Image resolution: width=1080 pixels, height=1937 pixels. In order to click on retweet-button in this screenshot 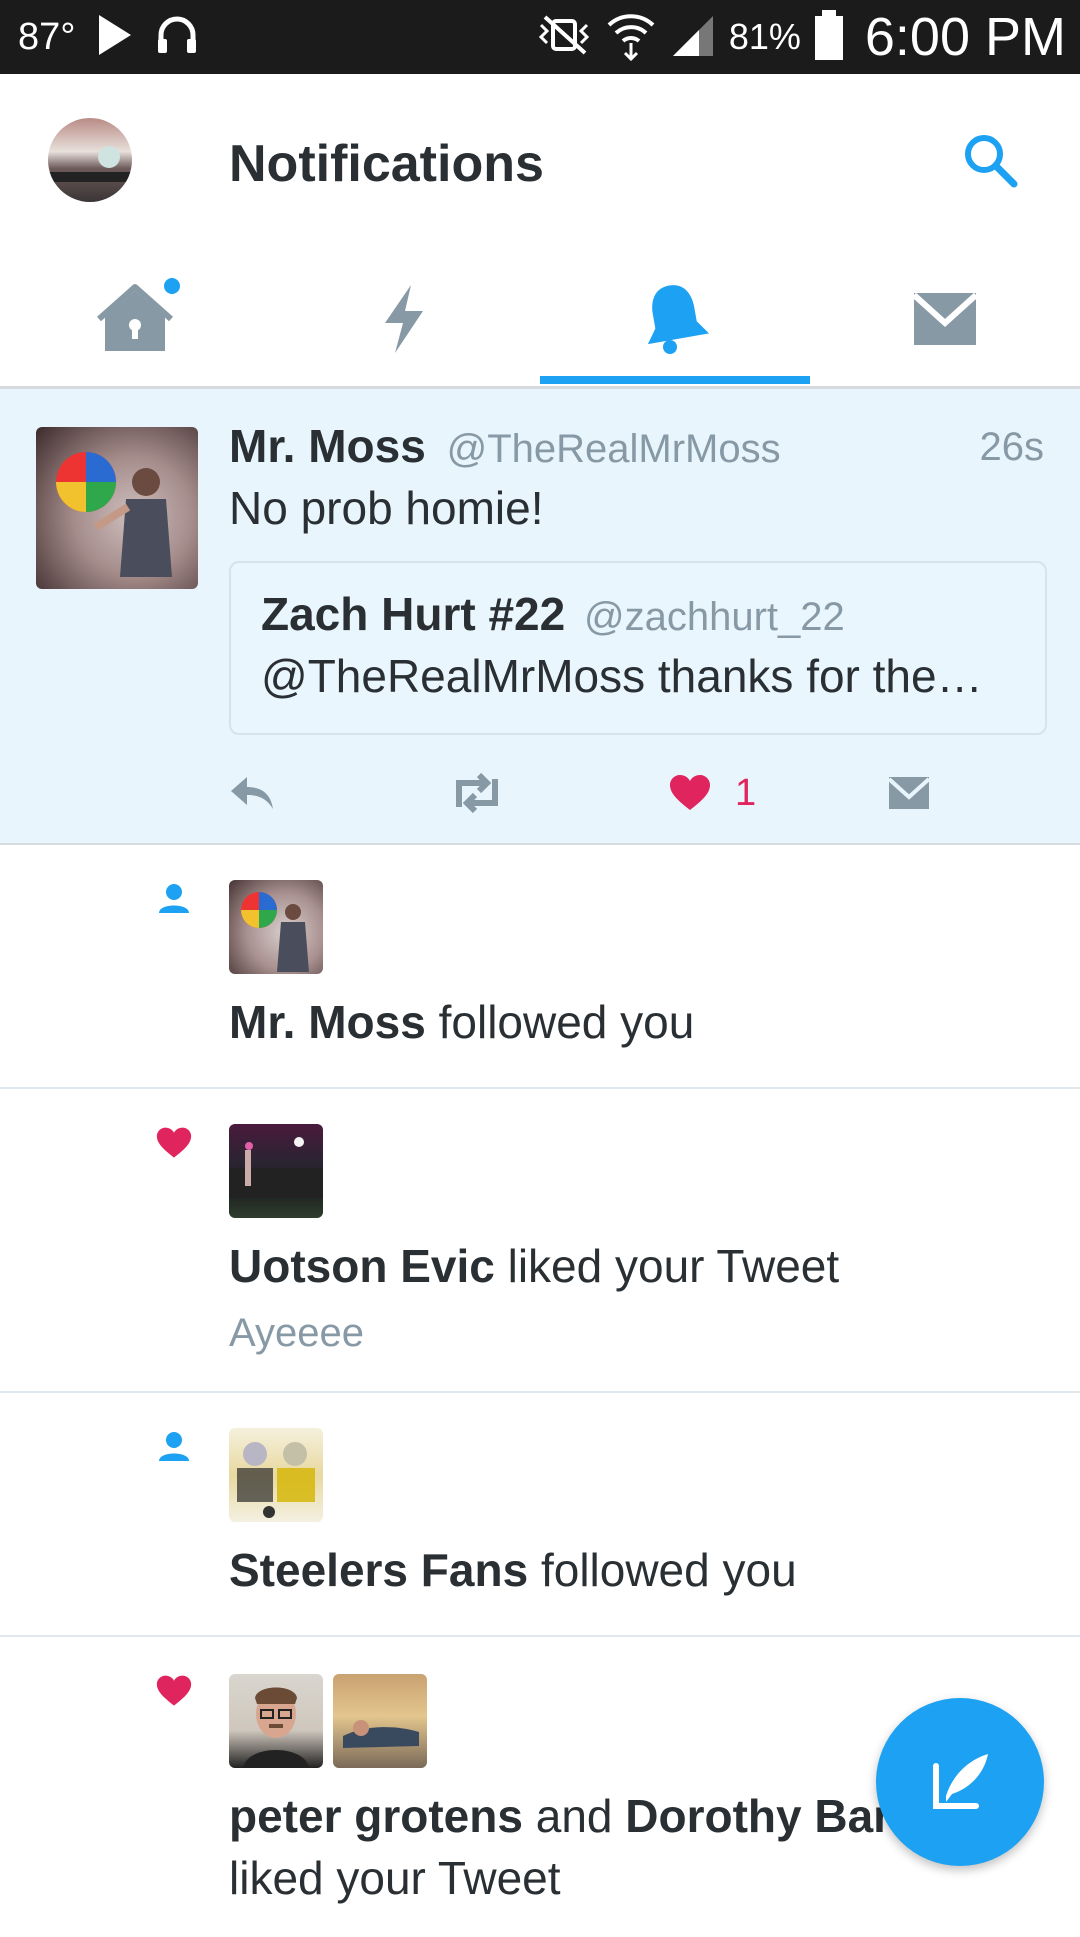, I will do `click(477, 793)`.